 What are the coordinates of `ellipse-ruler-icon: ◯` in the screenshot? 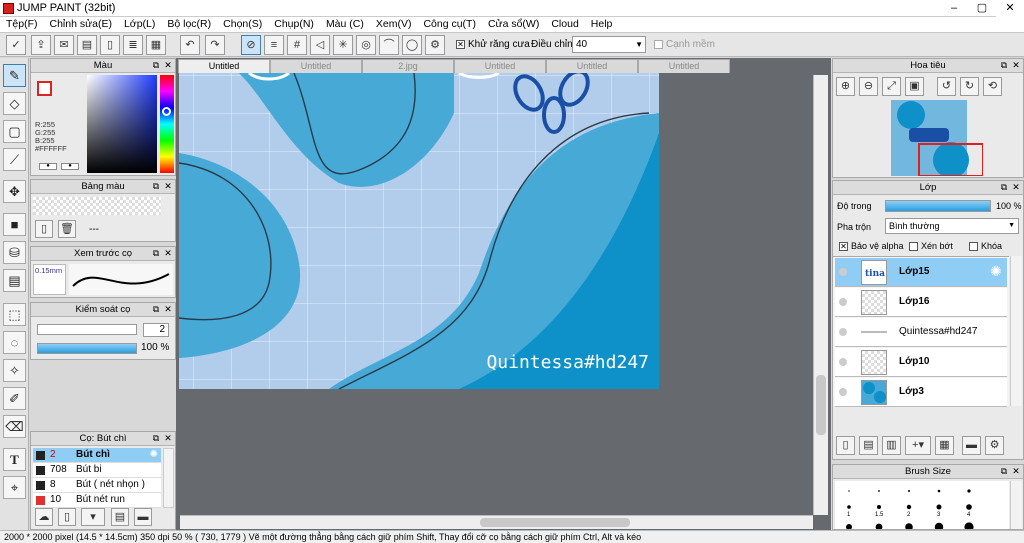 It's located at (412, 45).